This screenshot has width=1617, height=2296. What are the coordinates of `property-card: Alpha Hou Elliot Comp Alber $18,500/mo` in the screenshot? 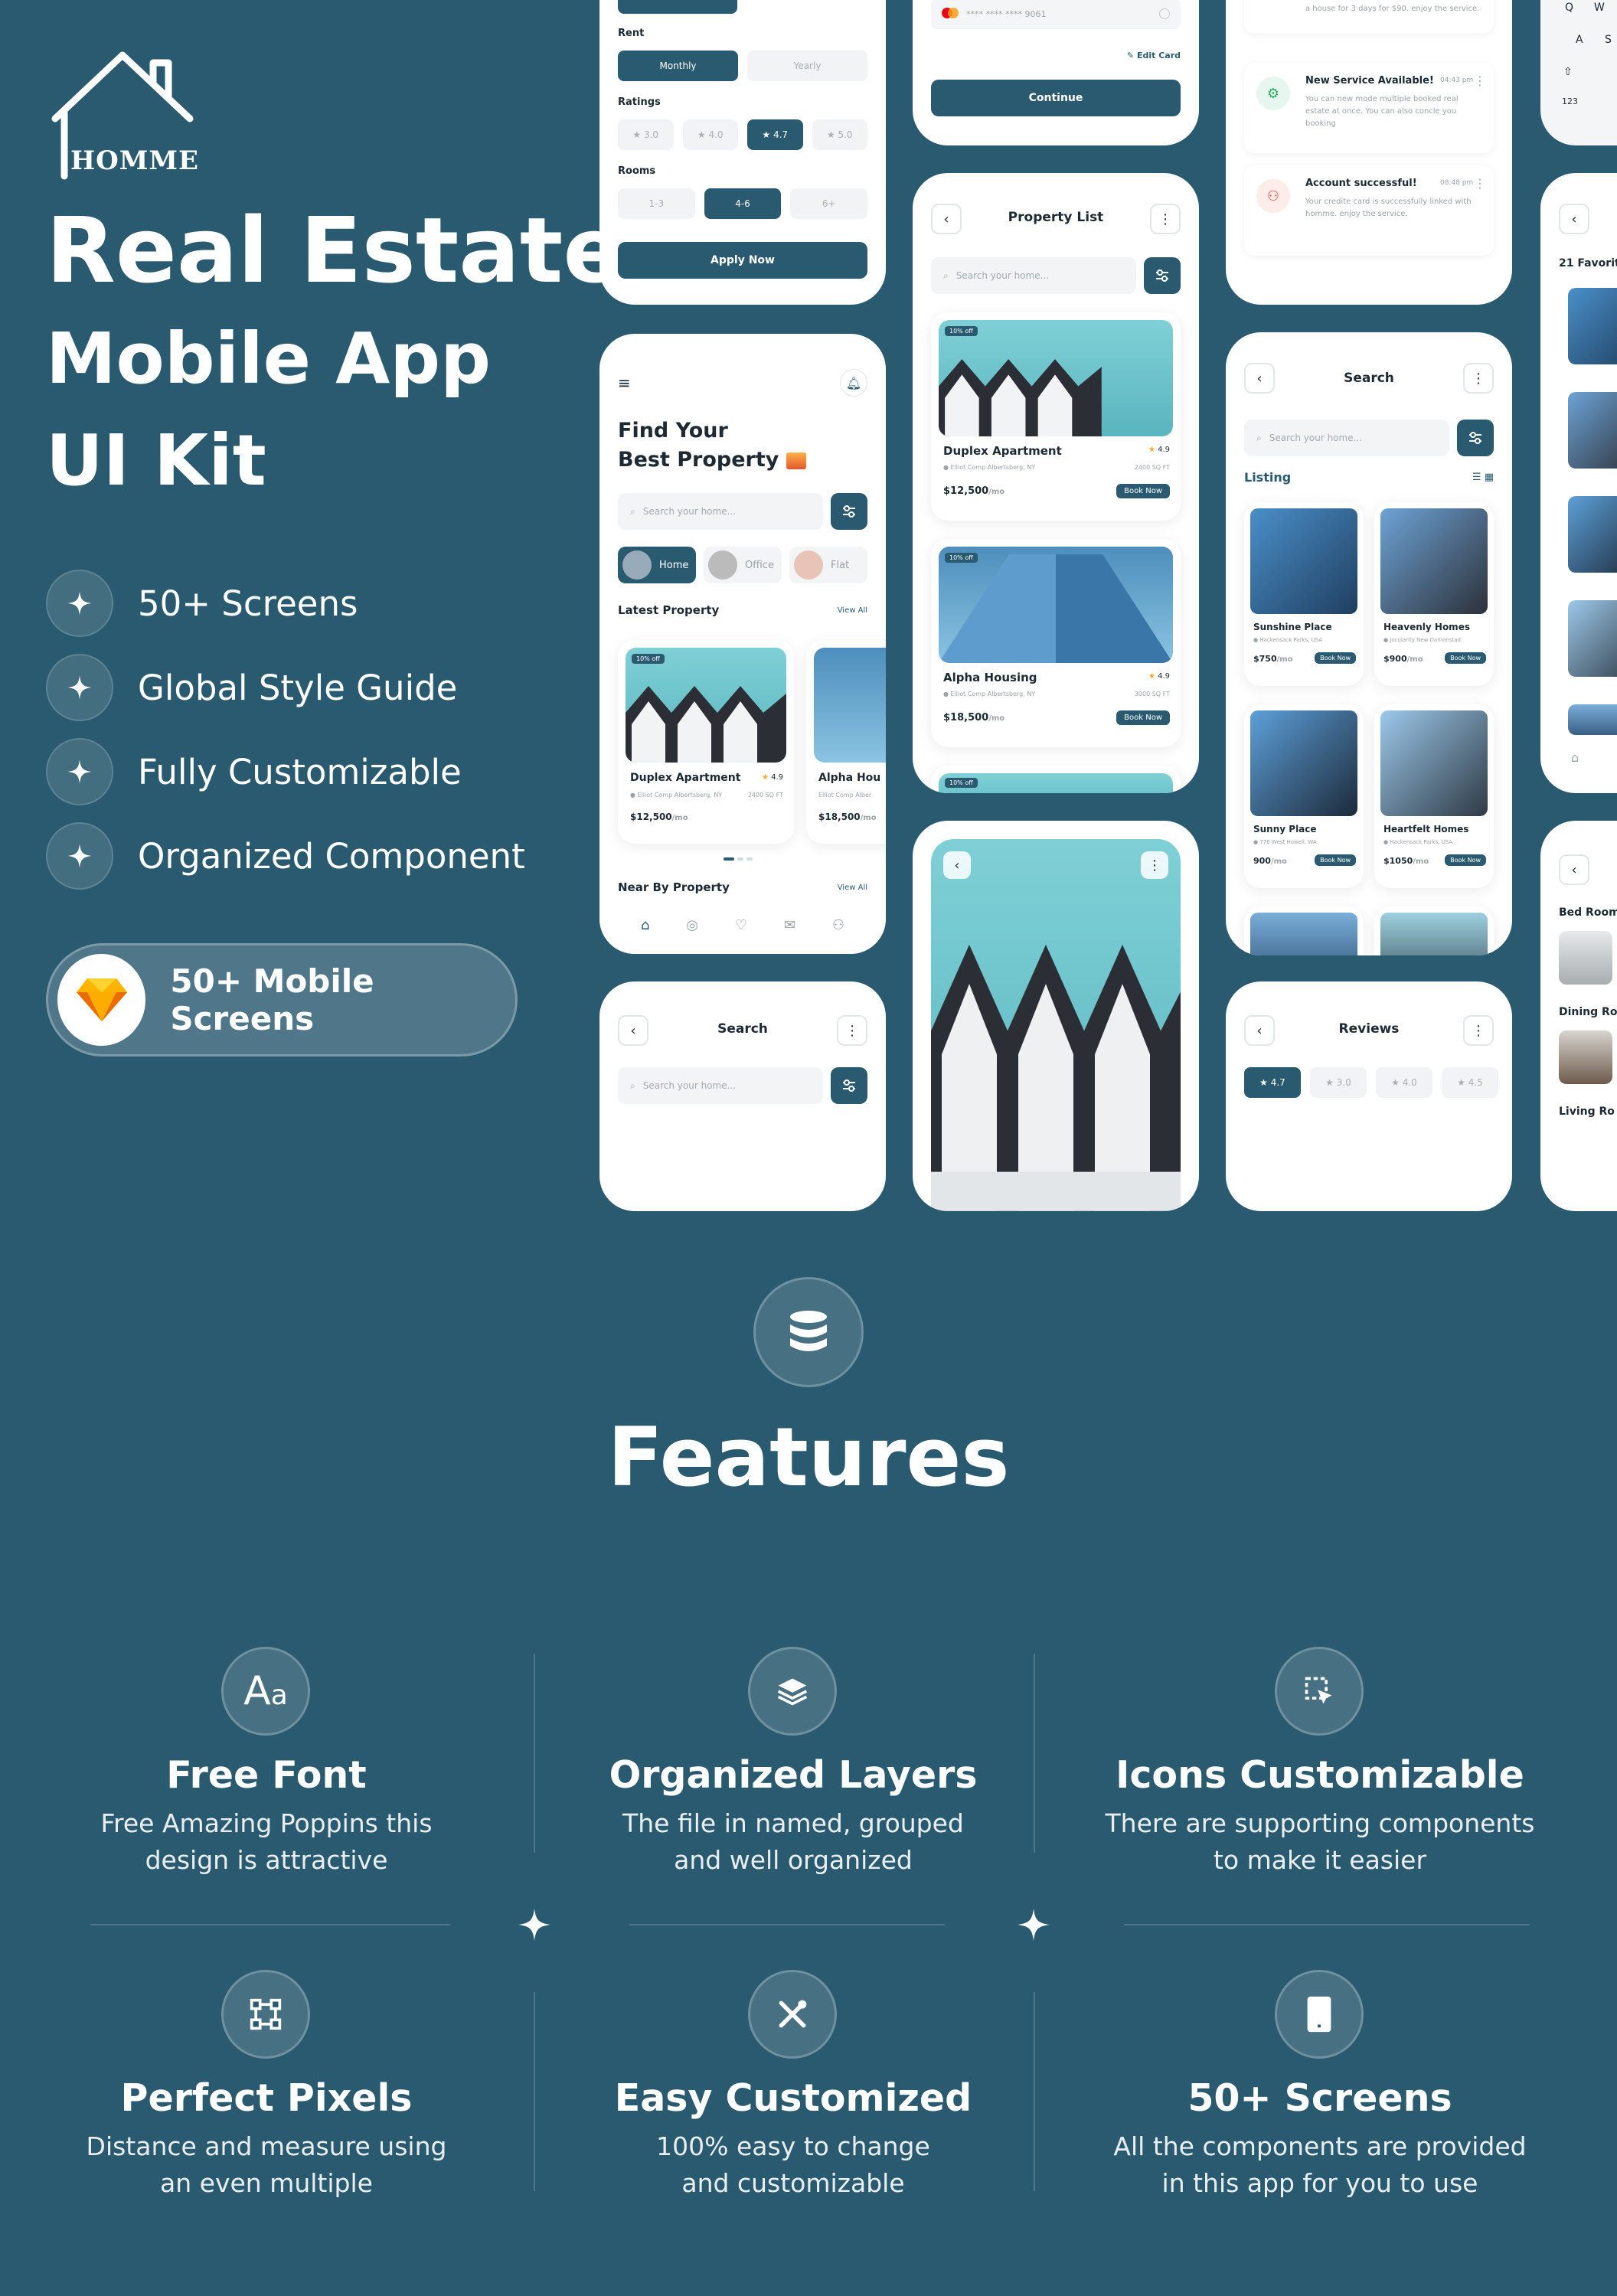 It's located at (846, 742).